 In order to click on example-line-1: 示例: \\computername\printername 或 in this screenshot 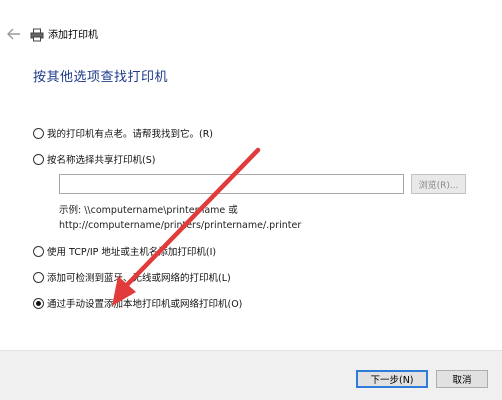, I will do `click(148, 210)`.